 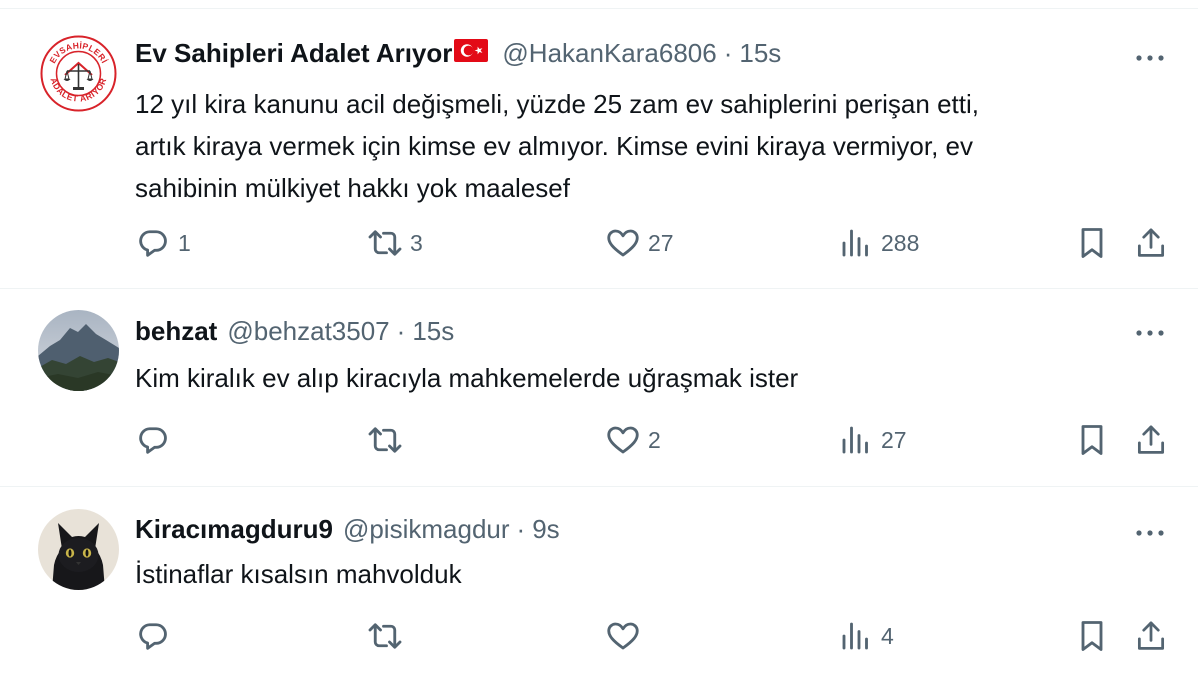 I want to click on retweet-button: 3, so click(x=395, y=243).